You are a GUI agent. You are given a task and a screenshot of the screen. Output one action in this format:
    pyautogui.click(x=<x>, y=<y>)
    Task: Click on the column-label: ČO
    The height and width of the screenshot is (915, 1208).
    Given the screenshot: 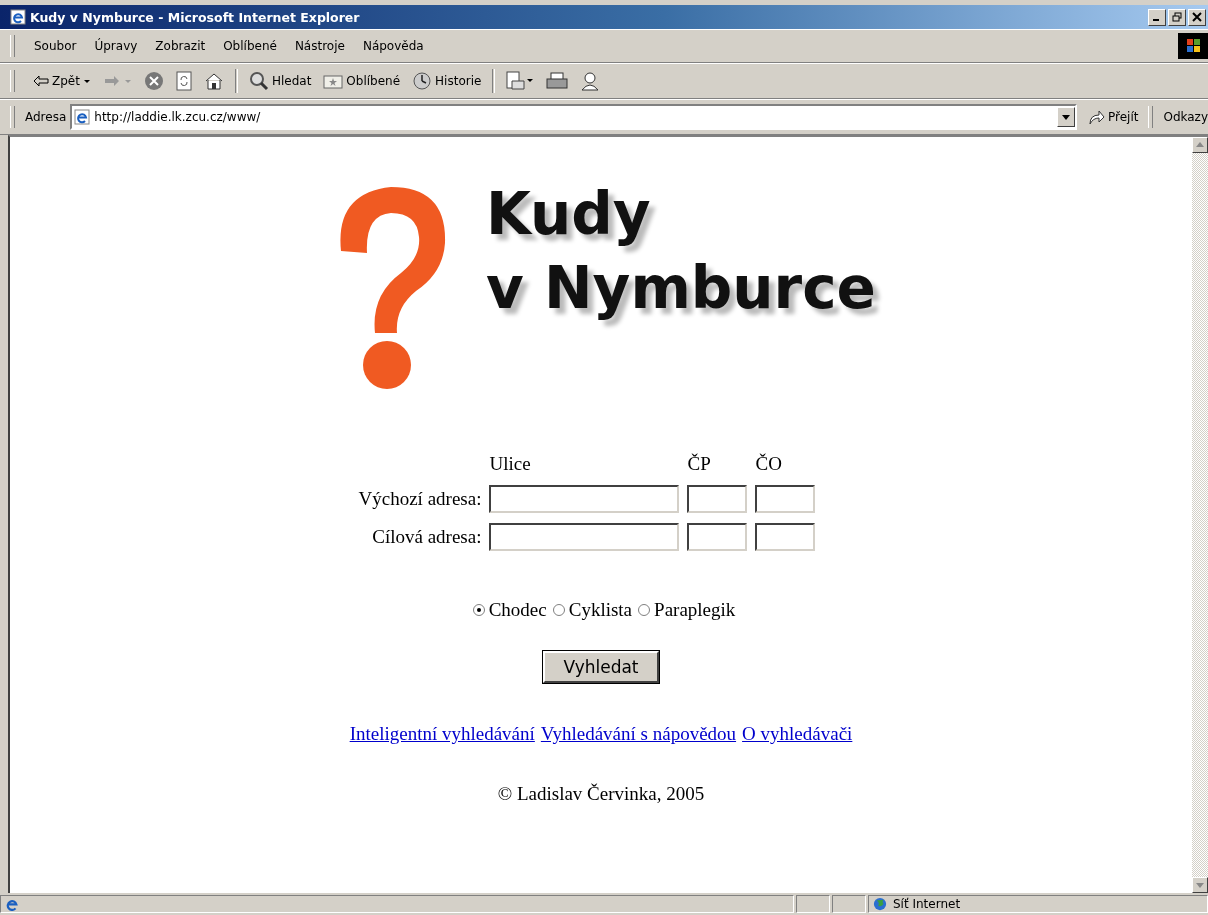 What is the action you would take?
    pyautogui.click(x=769, y=464)
    